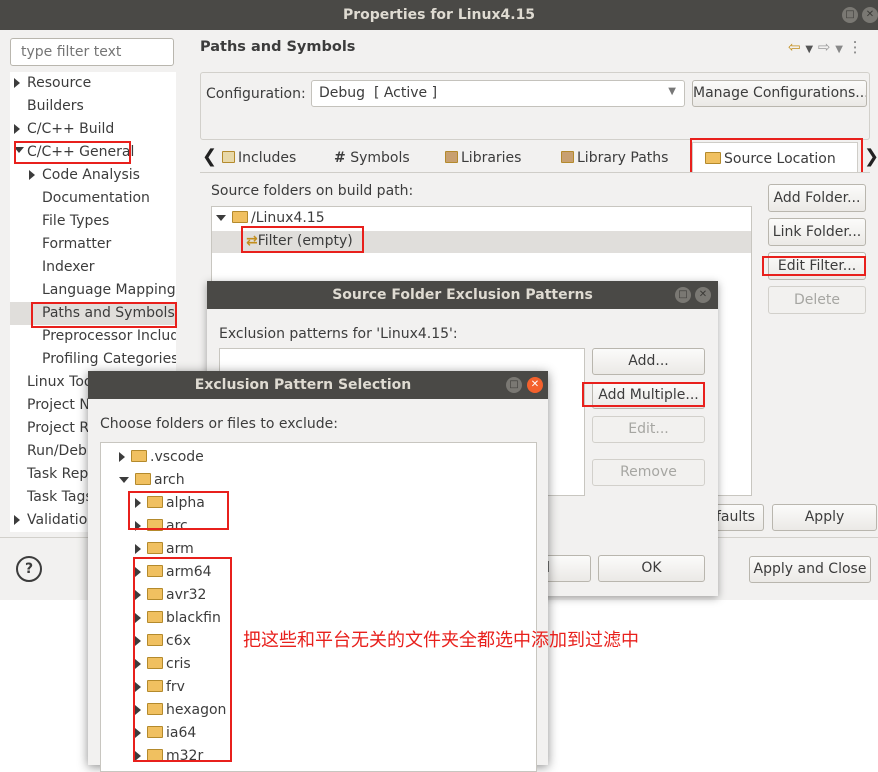 The image size is (878, 772). I want to click on tab-source-location: Source Location, so click(775, 157).